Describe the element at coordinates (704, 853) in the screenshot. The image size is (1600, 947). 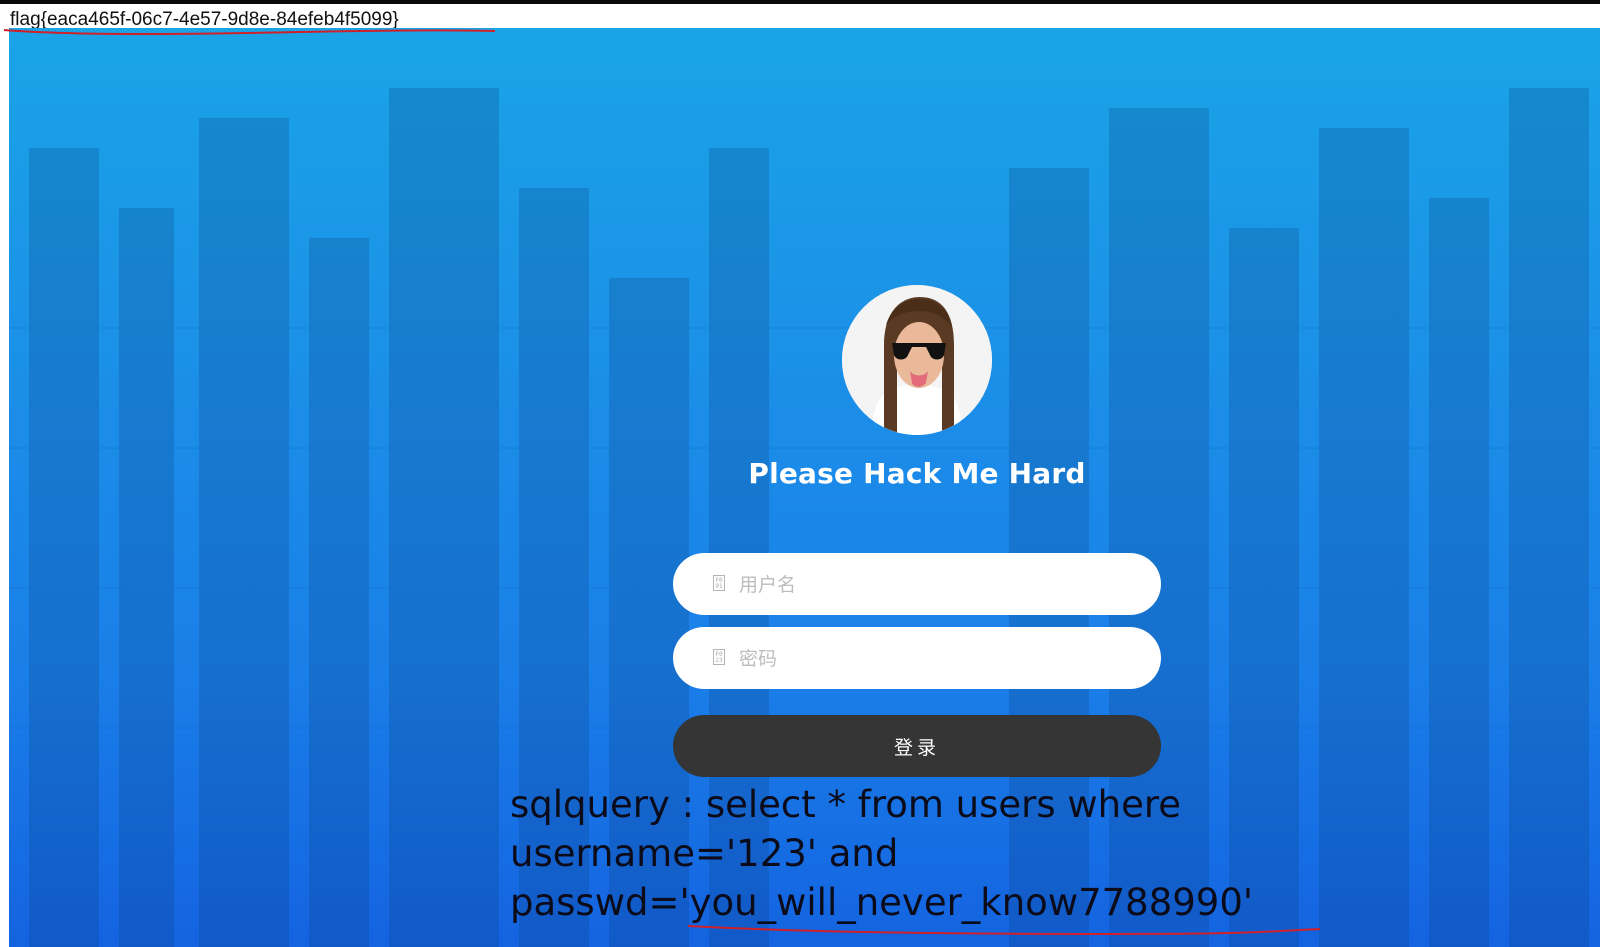
I see `sql-line-2: username='123' and` at that location.